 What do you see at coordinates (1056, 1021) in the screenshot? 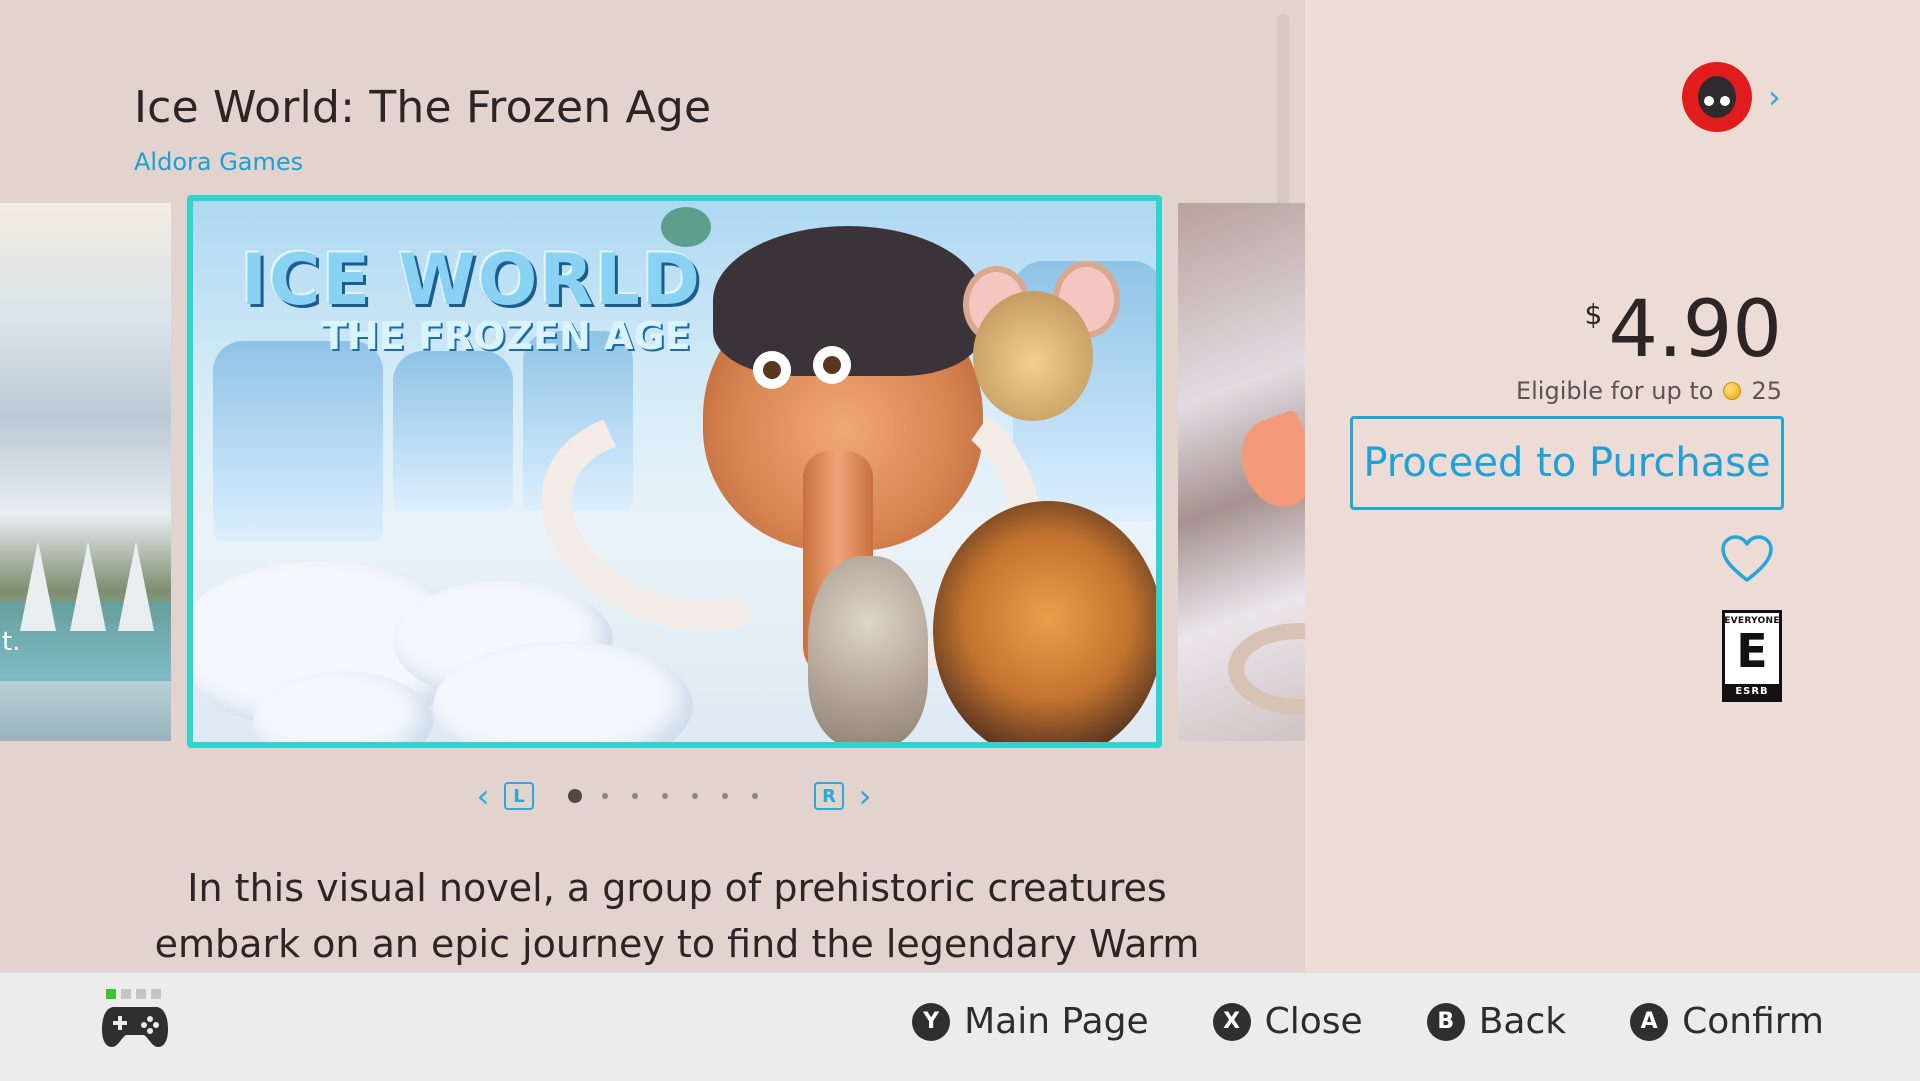
I see `hint-label: Main Page` at bounding box center [1056, 1021].